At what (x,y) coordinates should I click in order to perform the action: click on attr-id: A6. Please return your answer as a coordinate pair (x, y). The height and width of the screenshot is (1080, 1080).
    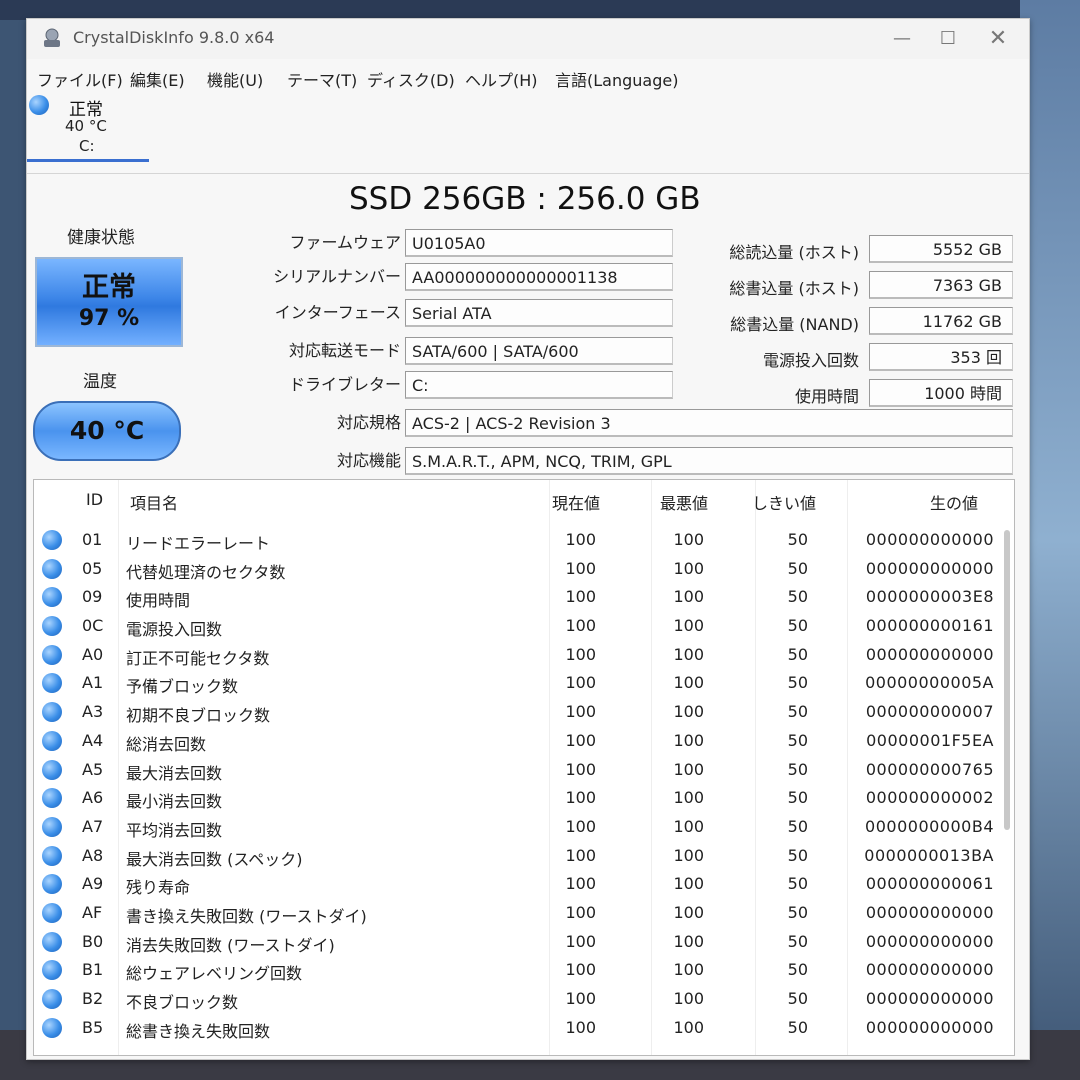
    Looking at the image, I should click on (93, 798).